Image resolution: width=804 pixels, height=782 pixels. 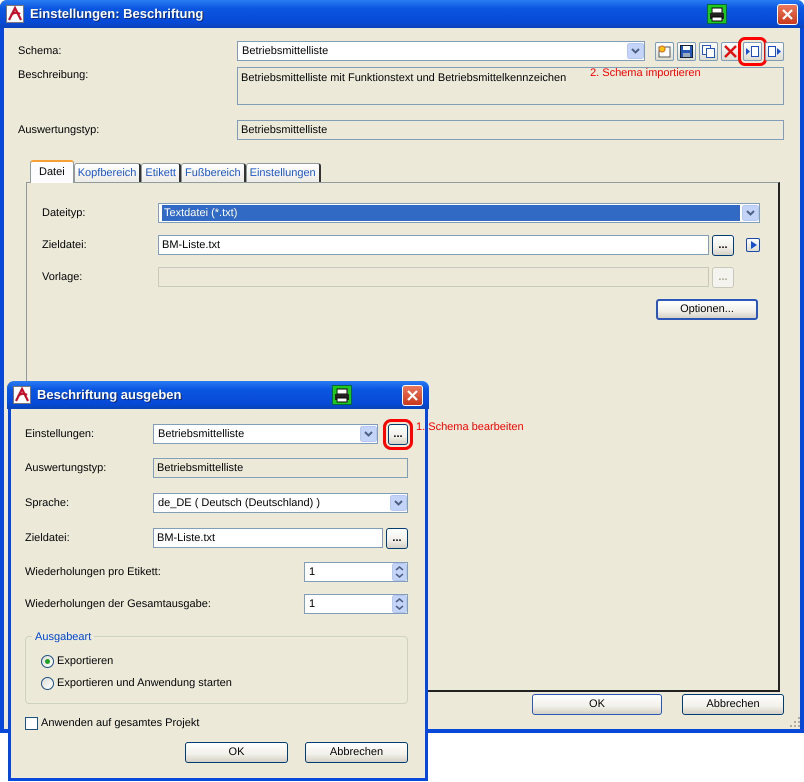 I want to click on field-label: Schema:, so click(x=40, y=51).